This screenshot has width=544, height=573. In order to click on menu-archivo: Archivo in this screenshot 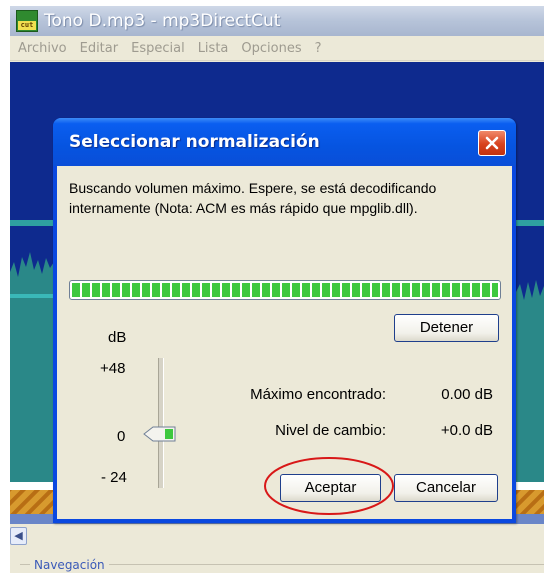, I will do `click(42, 48)`.